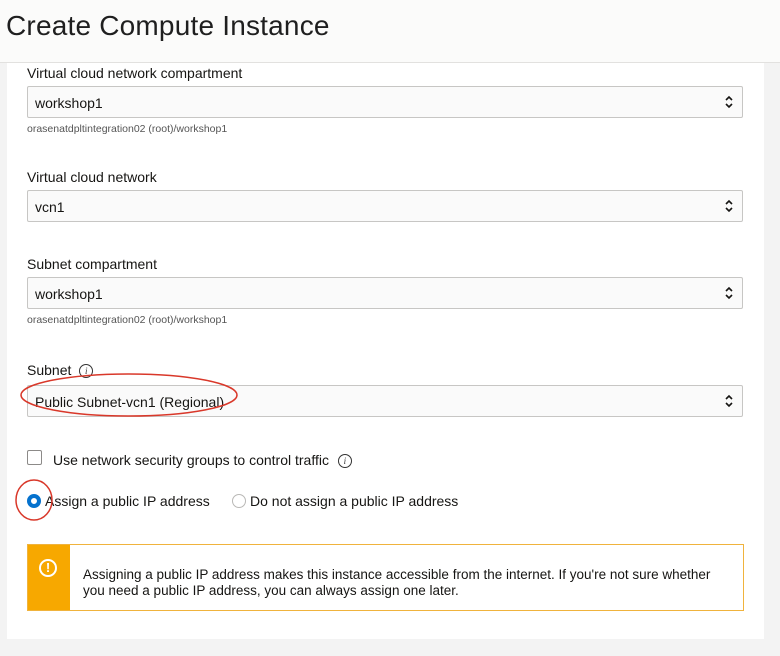 This screenshot has height=656, width=780. What do you see at coordinates (49, 577) in the screenshot?
I see `warning-bar: !` at bounding box center [49, 577].